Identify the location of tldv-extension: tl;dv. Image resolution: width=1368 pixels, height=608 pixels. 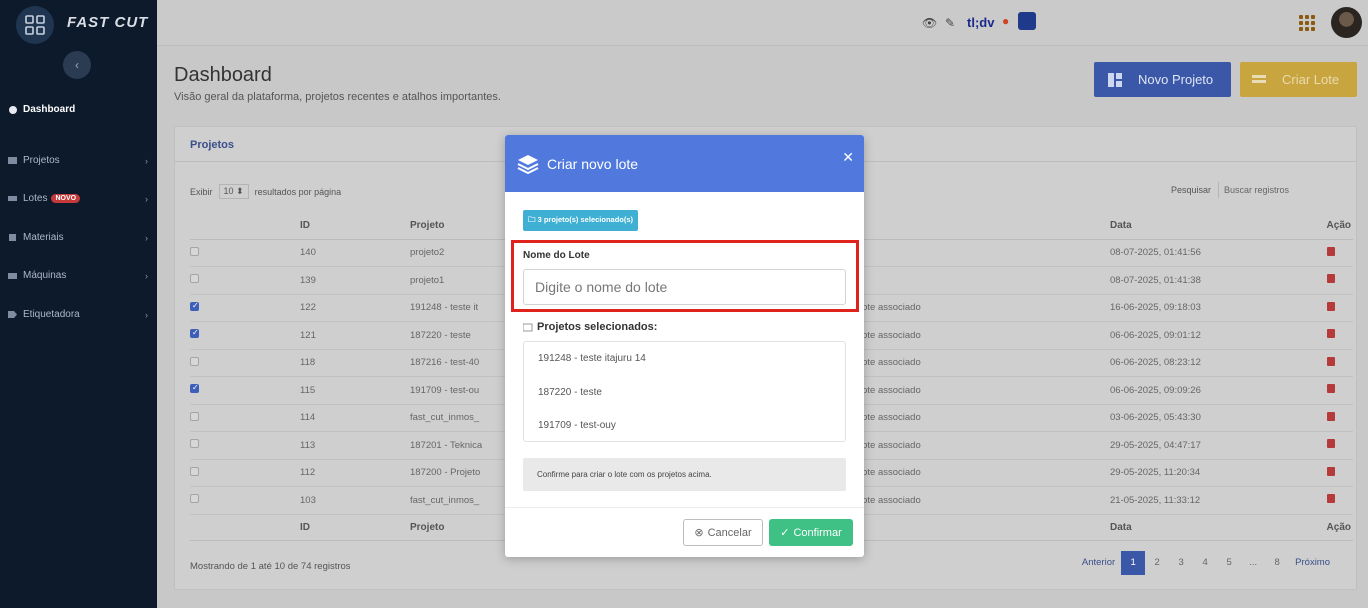
(980, 22).